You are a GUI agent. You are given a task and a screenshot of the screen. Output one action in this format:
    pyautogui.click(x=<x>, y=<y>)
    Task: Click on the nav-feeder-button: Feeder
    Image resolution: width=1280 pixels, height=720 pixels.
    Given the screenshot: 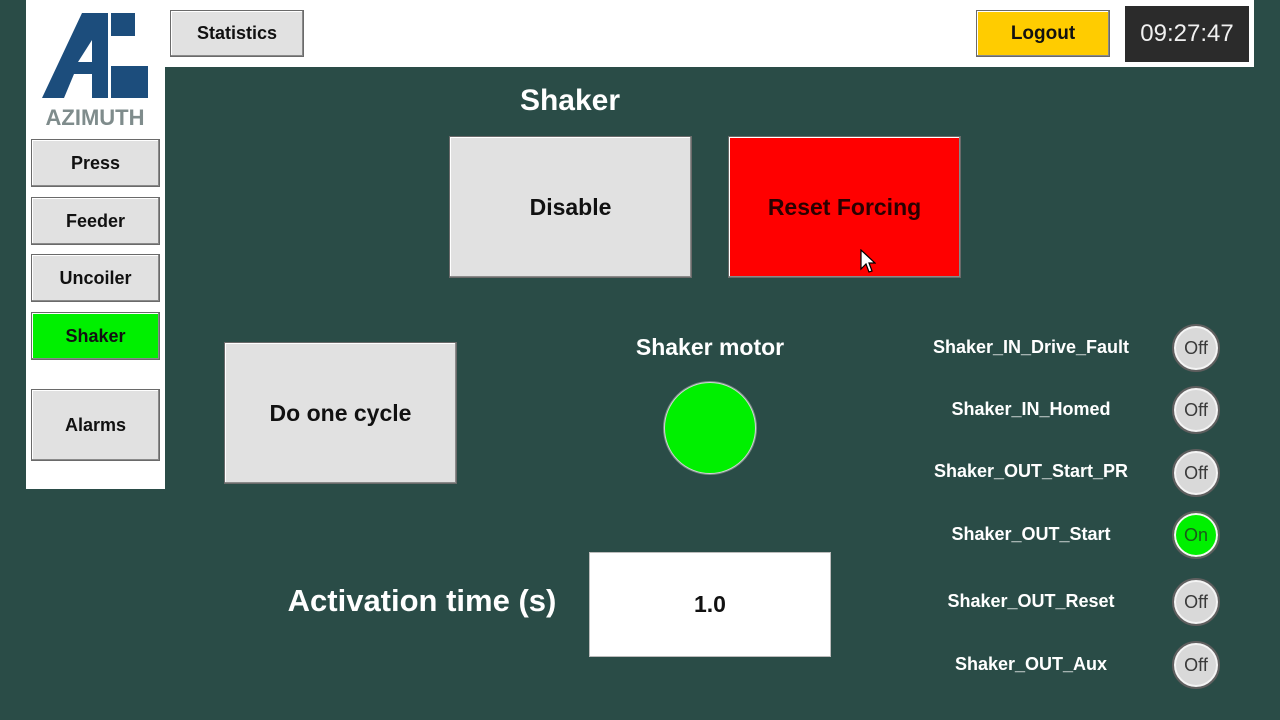 What is the action you would take?
    pyautogui.click(x=95, y=221)
    